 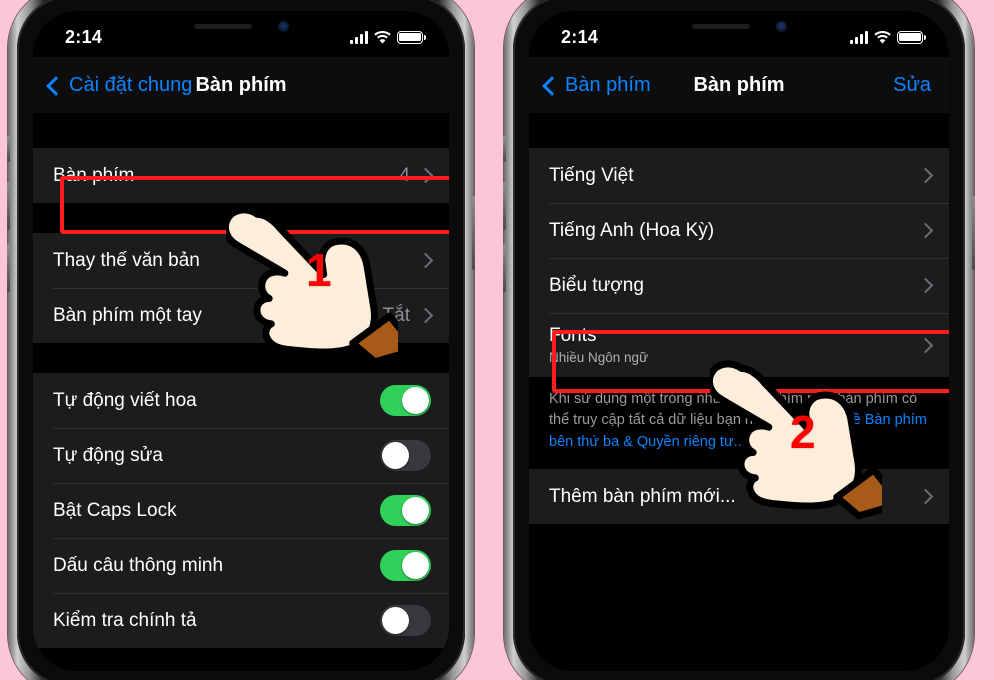 I want to click on row-tieng-anh: Tiếng Anh (Hoa Kỳ), so click(x=739, y=230).